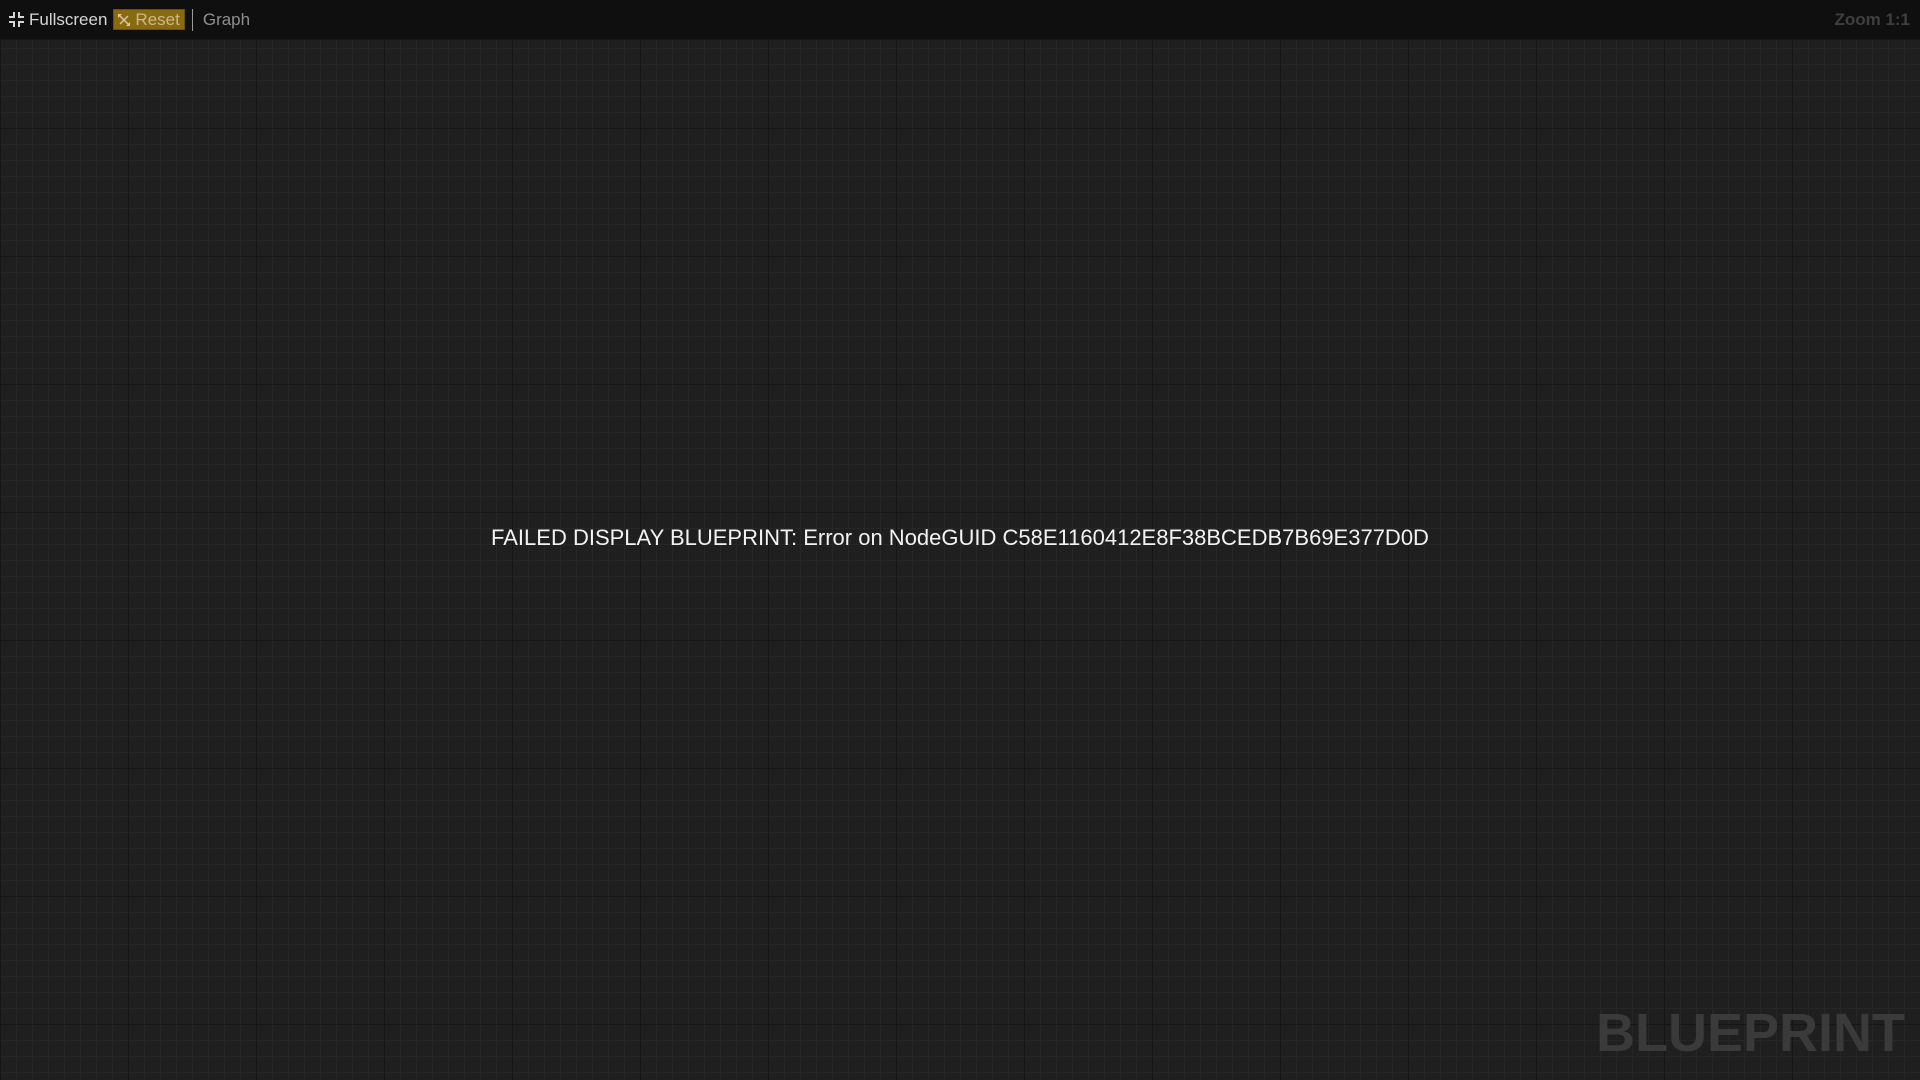  I want to click on reset-button: Reset, so click(149, 19).